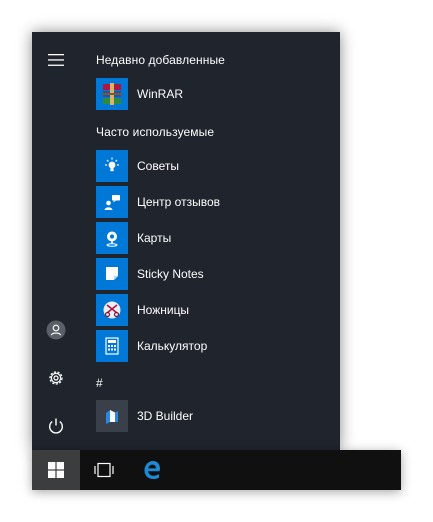 The image size is (433, 522). I want to click on app-item-snipping-tool: Ножницы, so click(216, 310).